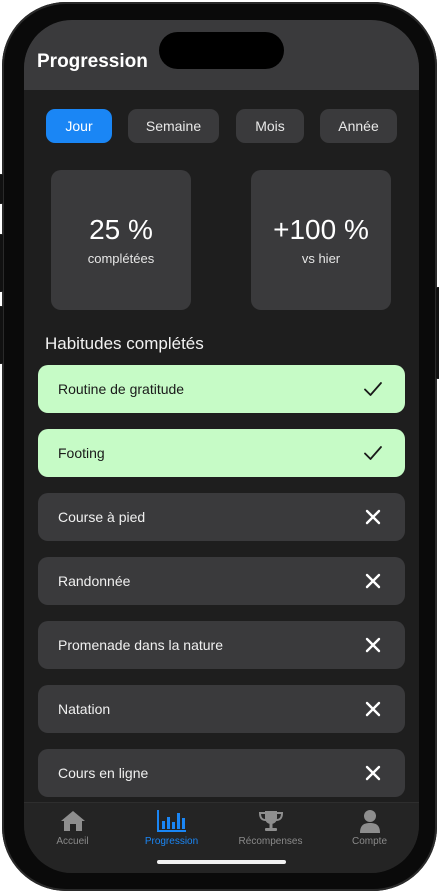 This screenshot has width=439, height=893. What do you see at coordinates (79, 126) in the screenshot?
I see `period-tab-day: Jour` at bounding box center [79, 126].